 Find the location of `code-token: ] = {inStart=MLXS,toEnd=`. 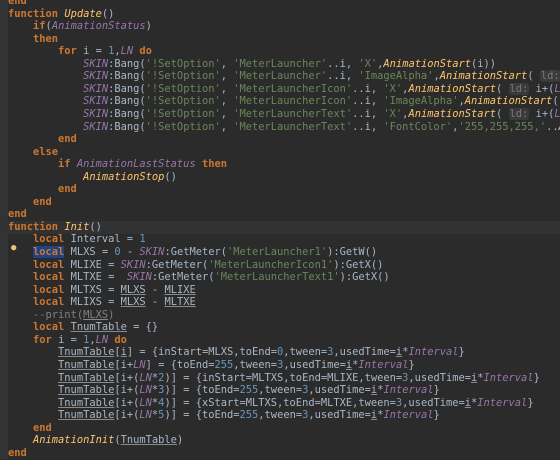

code-token: ] = {inStart=MLXS,toEnd= is located at coordinates (202, 352).